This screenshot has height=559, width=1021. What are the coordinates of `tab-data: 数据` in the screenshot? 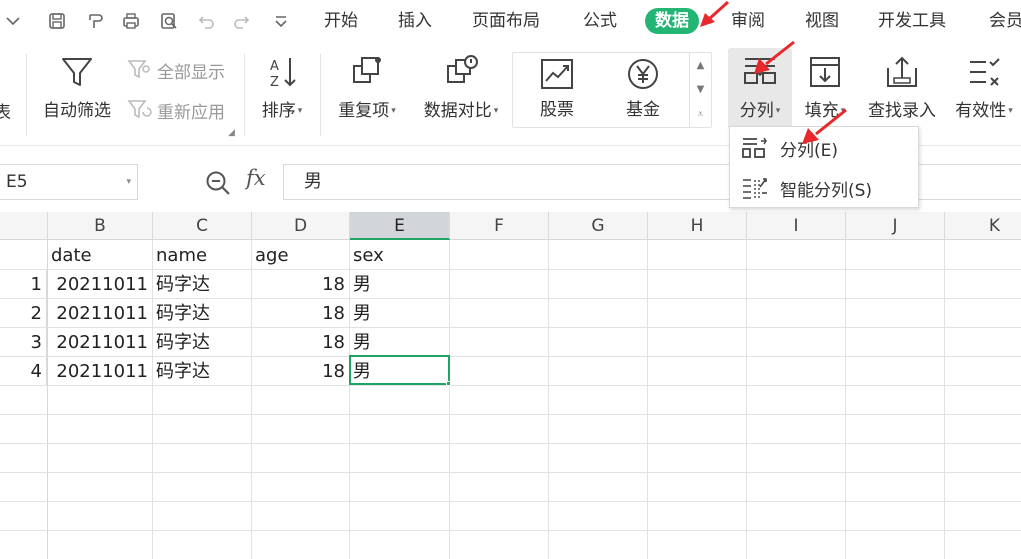 It's located at (672, 21).